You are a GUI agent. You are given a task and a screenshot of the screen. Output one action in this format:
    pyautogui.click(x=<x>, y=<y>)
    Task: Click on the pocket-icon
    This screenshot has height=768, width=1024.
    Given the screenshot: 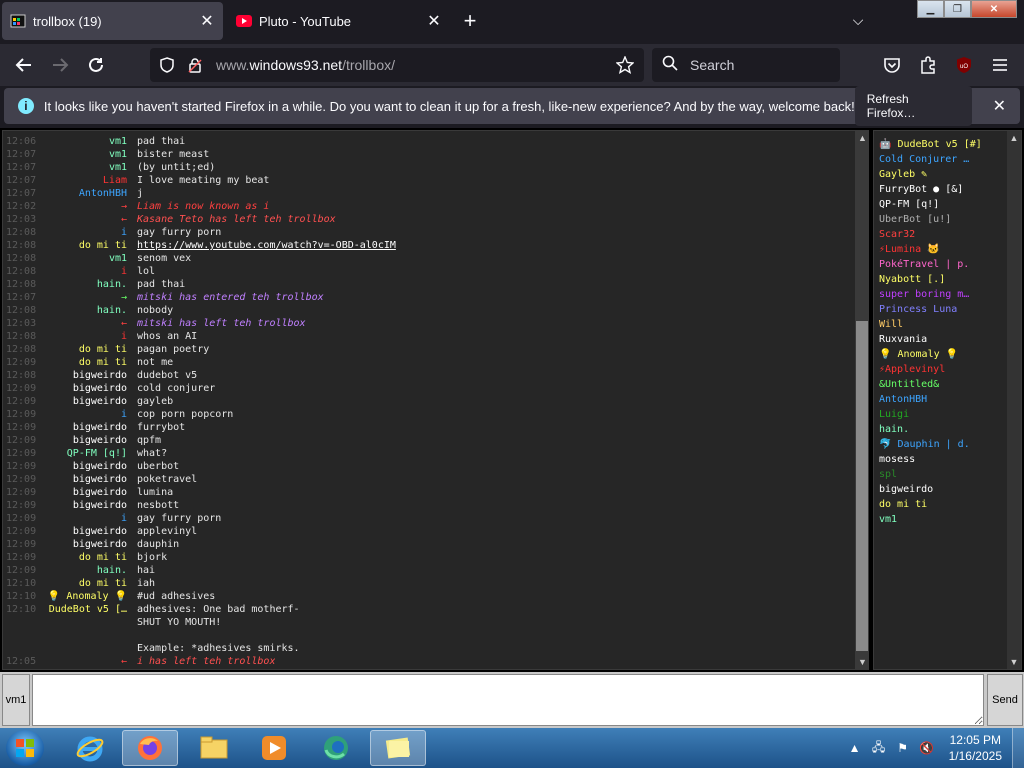 What is the action you would take?
    pyautogui.click(x=892, y=65)
    